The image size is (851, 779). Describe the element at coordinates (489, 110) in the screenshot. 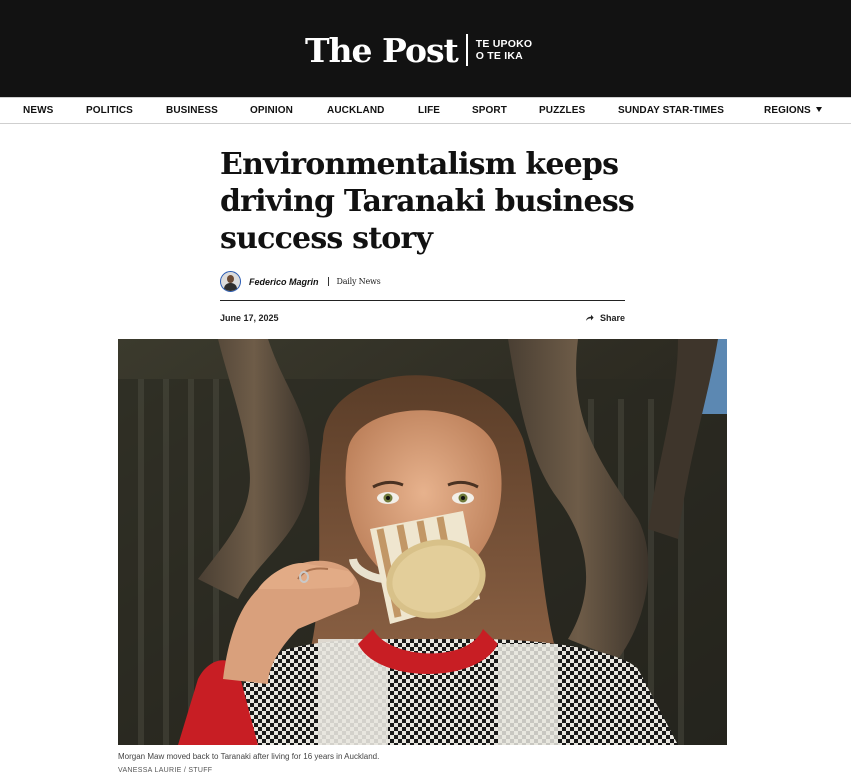

I see `nav-item-sport: SPORT` at that location.